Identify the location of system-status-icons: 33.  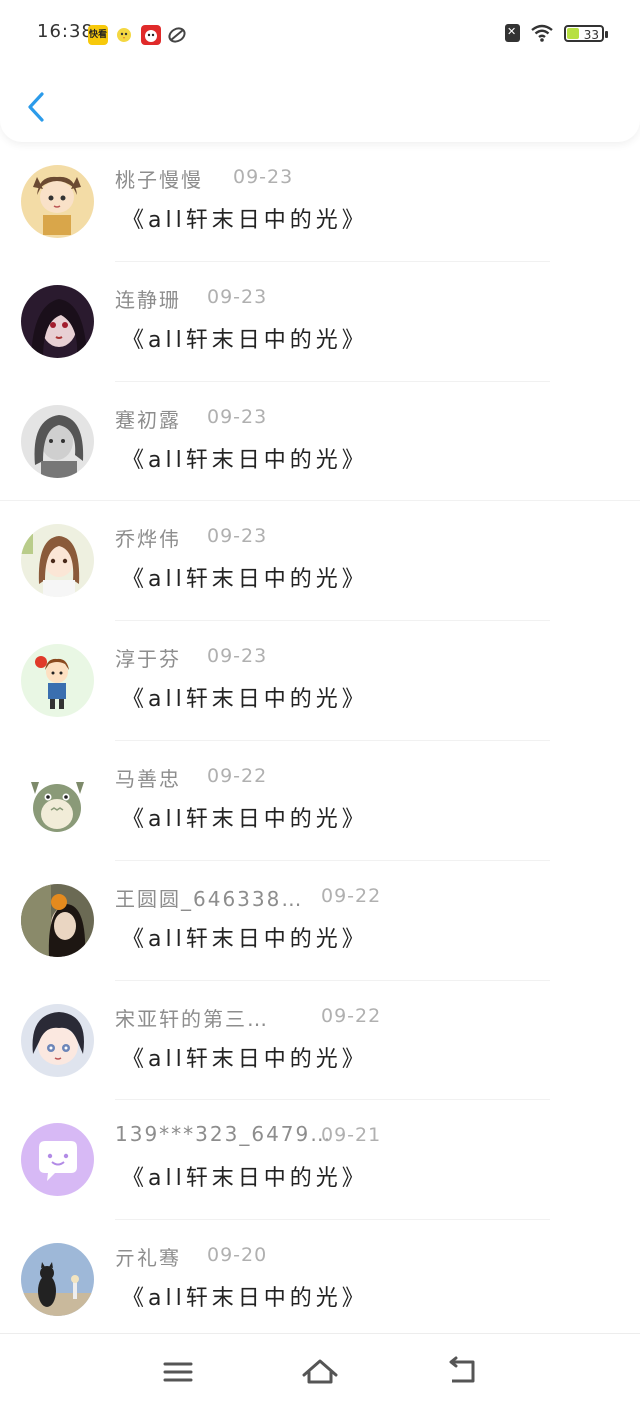
(556, 33).